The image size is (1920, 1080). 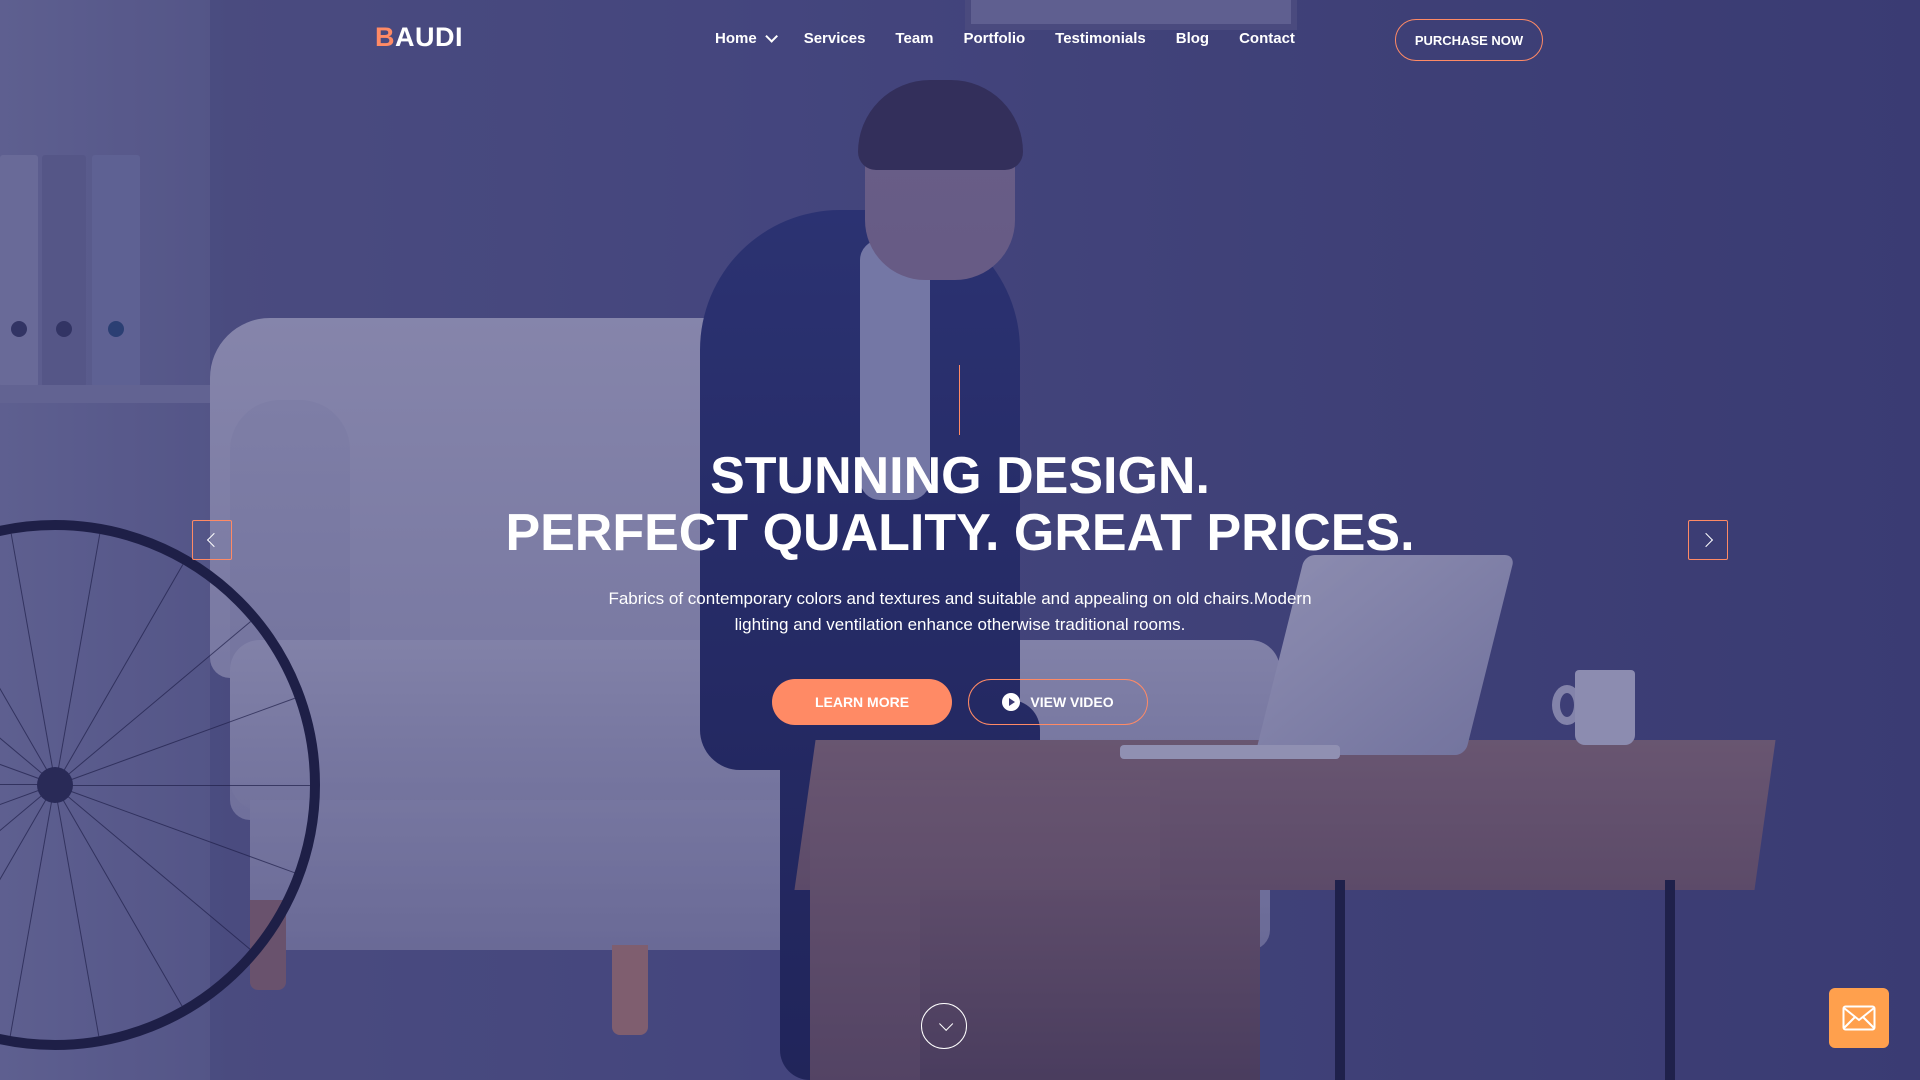 I want to click on view-video-label: VIEW VIDEO, so click(x=1072, y=702).